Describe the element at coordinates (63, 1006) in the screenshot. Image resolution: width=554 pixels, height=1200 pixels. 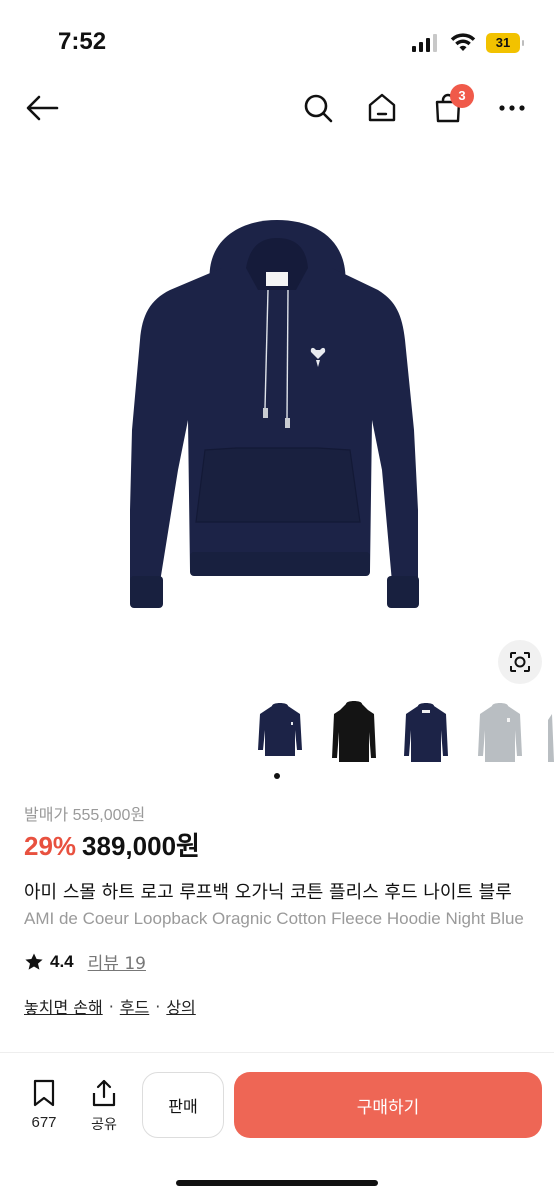
I see `tag-link: 놓치면 손해` at that location.